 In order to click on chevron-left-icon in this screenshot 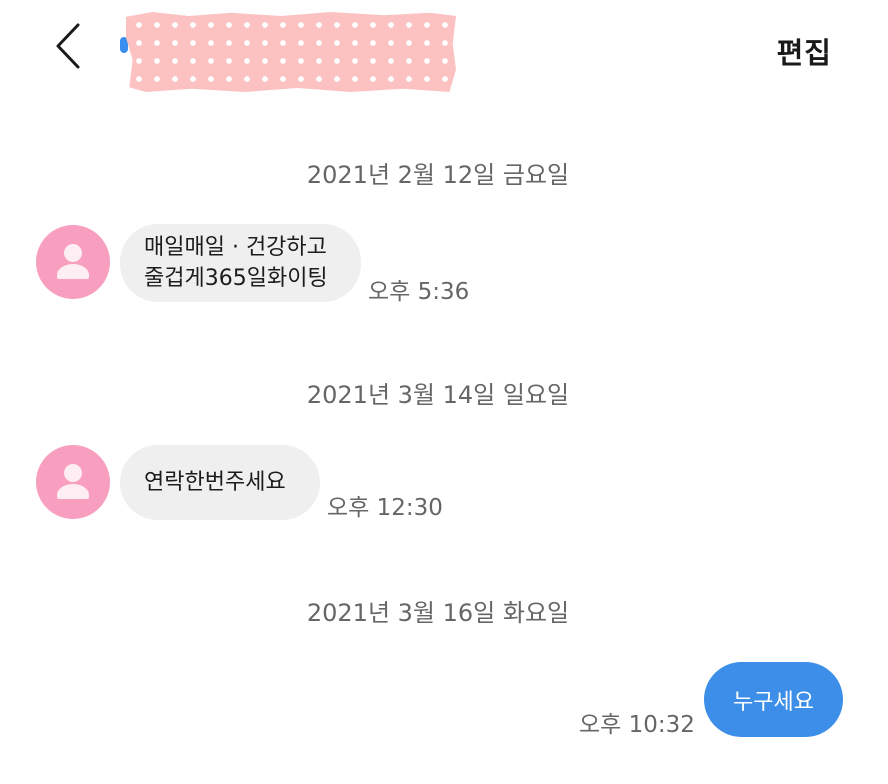, I will do `click(69, 48)`.